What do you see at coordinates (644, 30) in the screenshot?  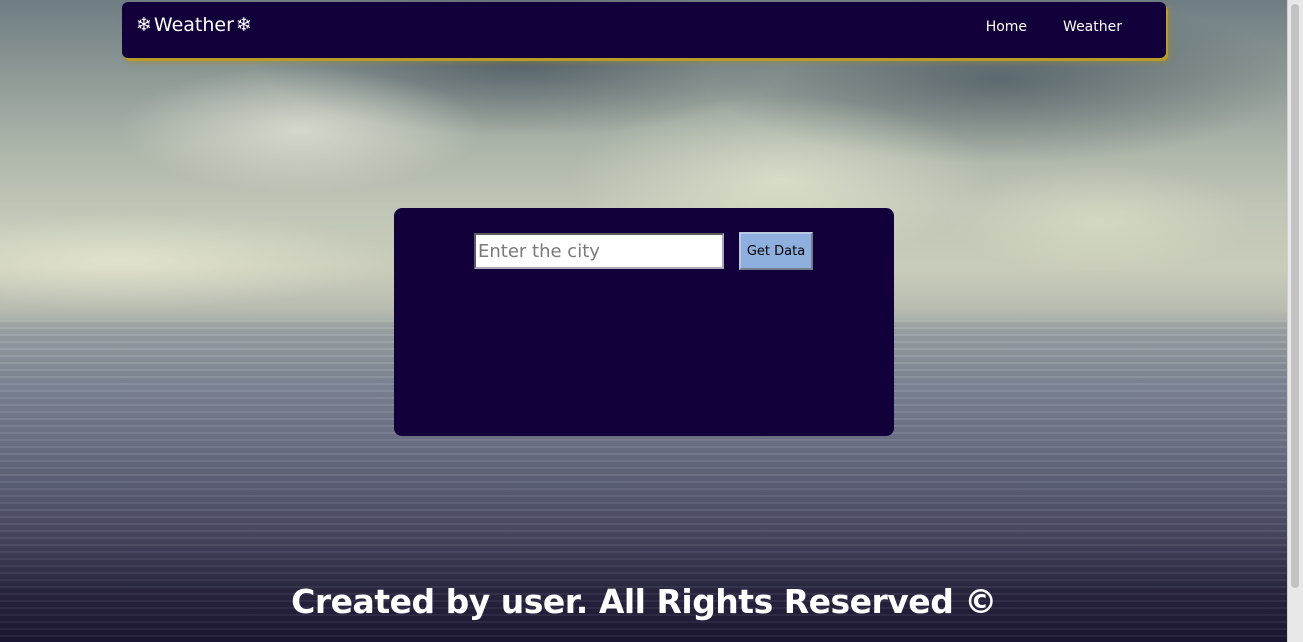 I see `navbar: ❄ Weather ❄ Home Weather` at bounding box center [644, 30].